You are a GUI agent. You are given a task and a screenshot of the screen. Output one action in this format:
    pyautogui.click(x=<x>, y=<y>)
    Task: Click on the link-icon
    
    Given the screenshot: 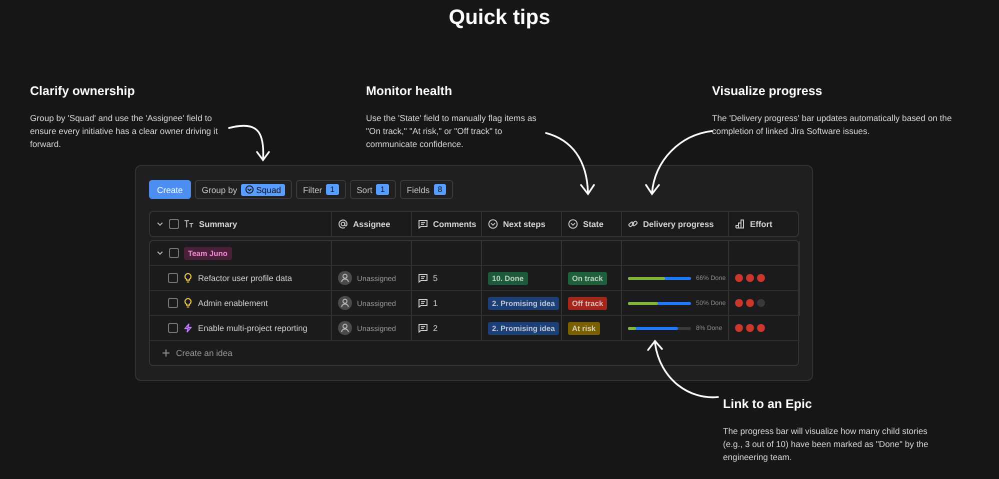 What is the action you would take?
    pyautogui.click(x=633, y=224)
    